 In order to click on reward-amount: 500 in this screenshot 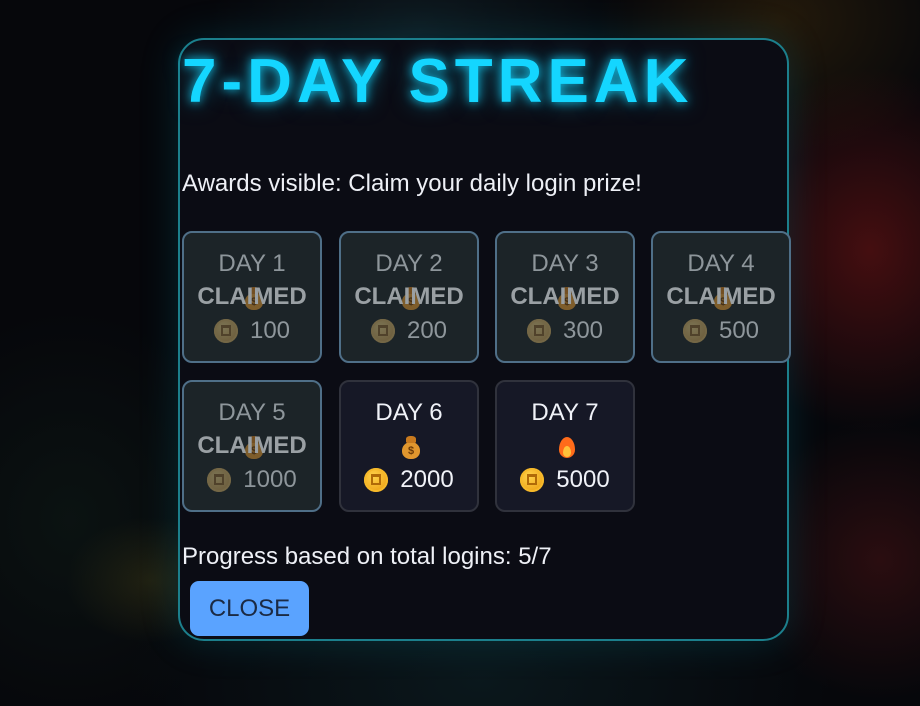, I will do `click(739, 330)`.